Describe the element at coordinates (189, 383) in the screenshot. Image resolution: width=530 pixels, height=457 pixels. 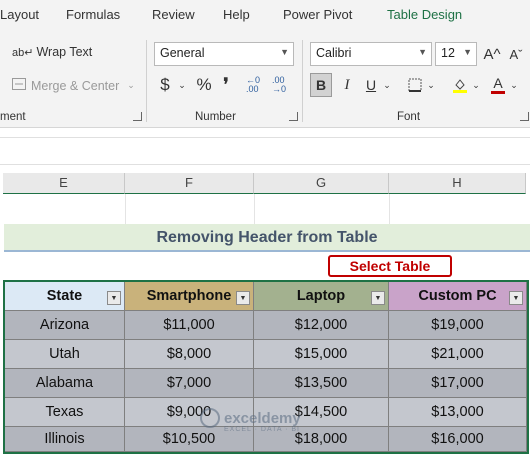
I see `table-cell-smartphone: $7,000` at that location.